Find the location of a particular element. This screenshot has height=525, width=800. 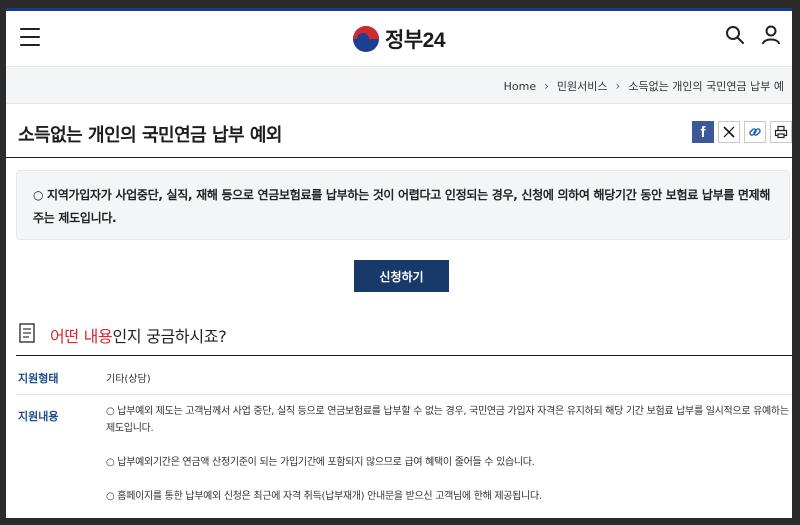

support-content-label: 지원내용 is located at coordinates (38, 416).